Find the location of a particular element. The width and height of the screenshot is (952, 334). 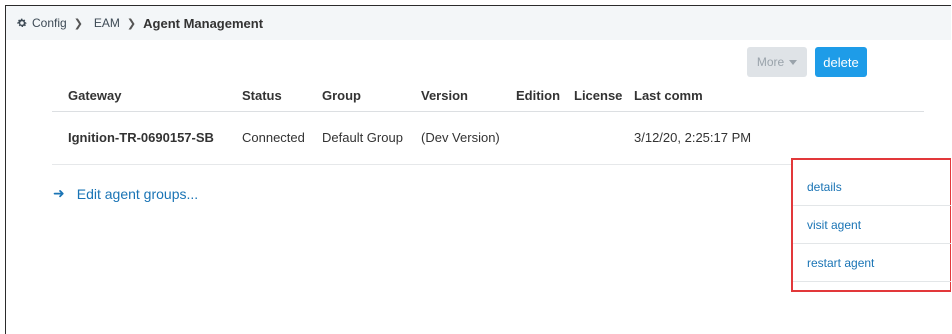

header-license: License is located at coordinates (598, 96).